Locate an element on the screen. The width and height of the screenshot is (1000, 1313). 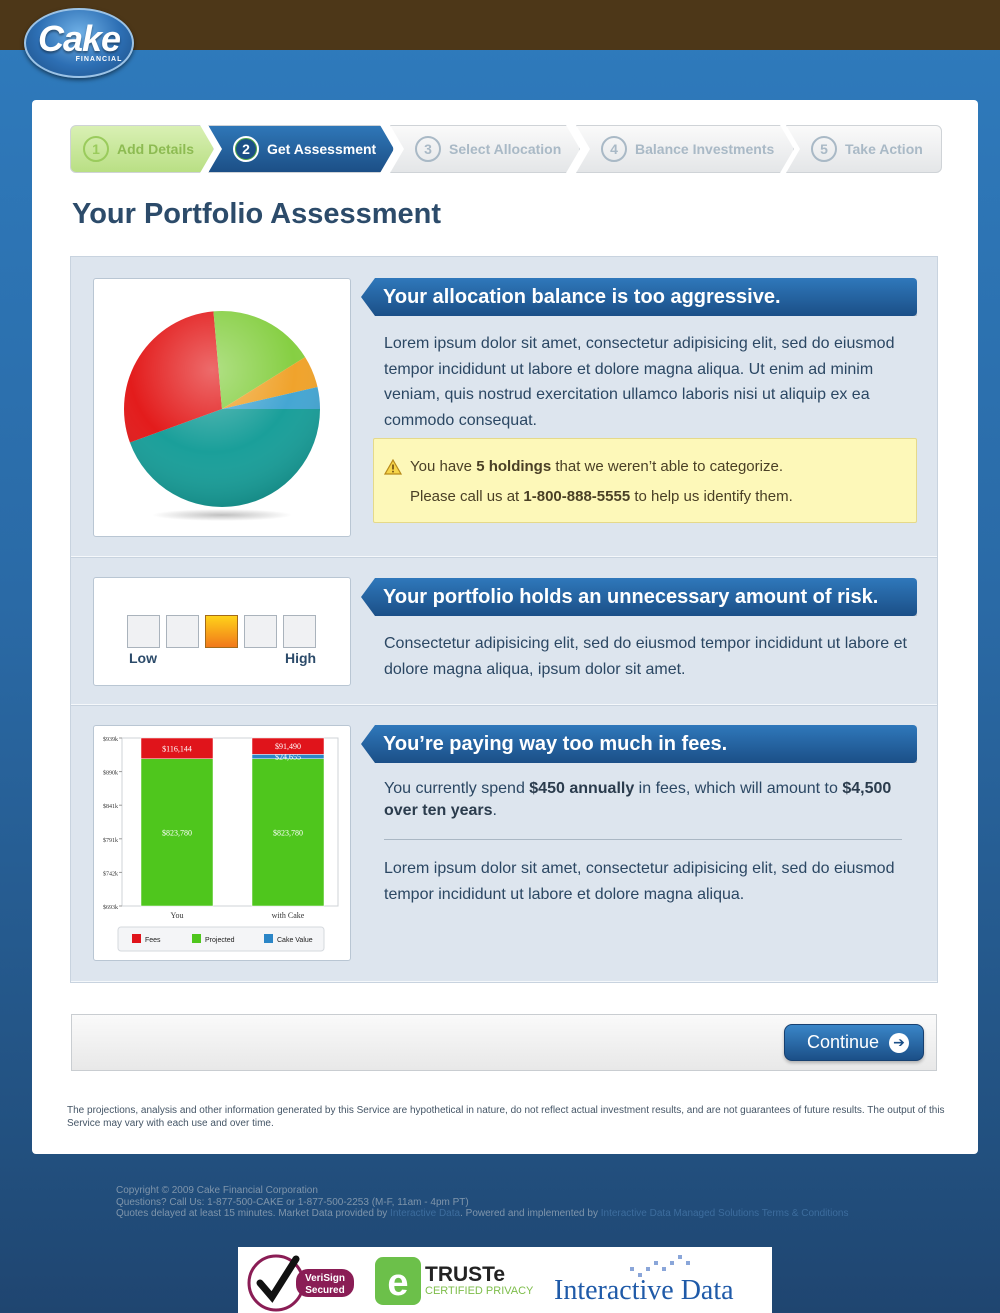
warning-icon is located at coordinates (393, 467).